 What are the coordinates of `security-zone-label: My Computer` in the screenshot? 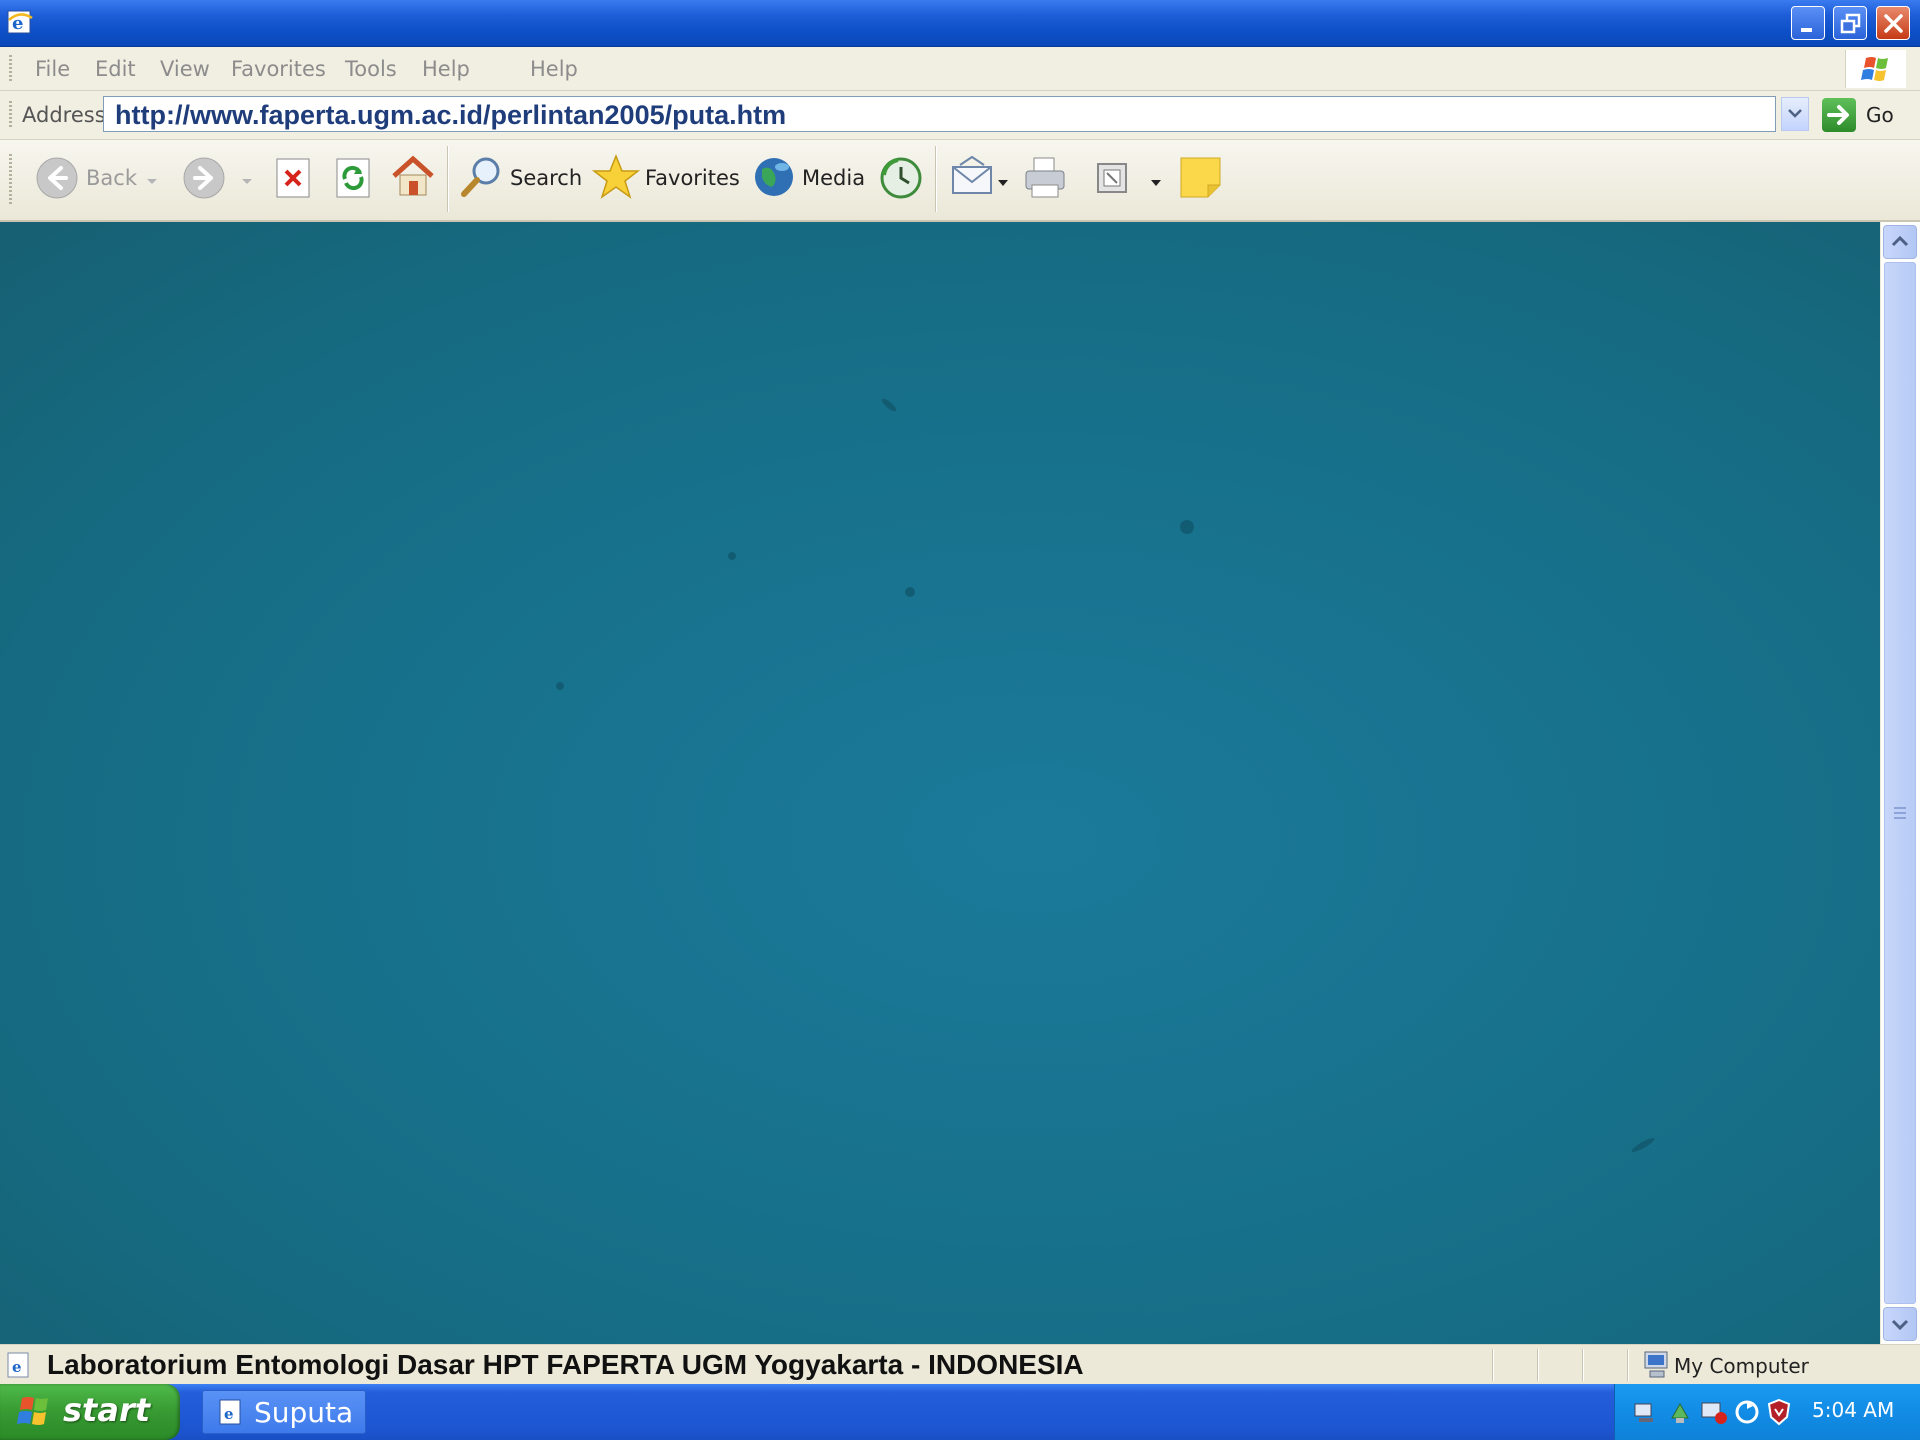 It's located at (1741, 1366).